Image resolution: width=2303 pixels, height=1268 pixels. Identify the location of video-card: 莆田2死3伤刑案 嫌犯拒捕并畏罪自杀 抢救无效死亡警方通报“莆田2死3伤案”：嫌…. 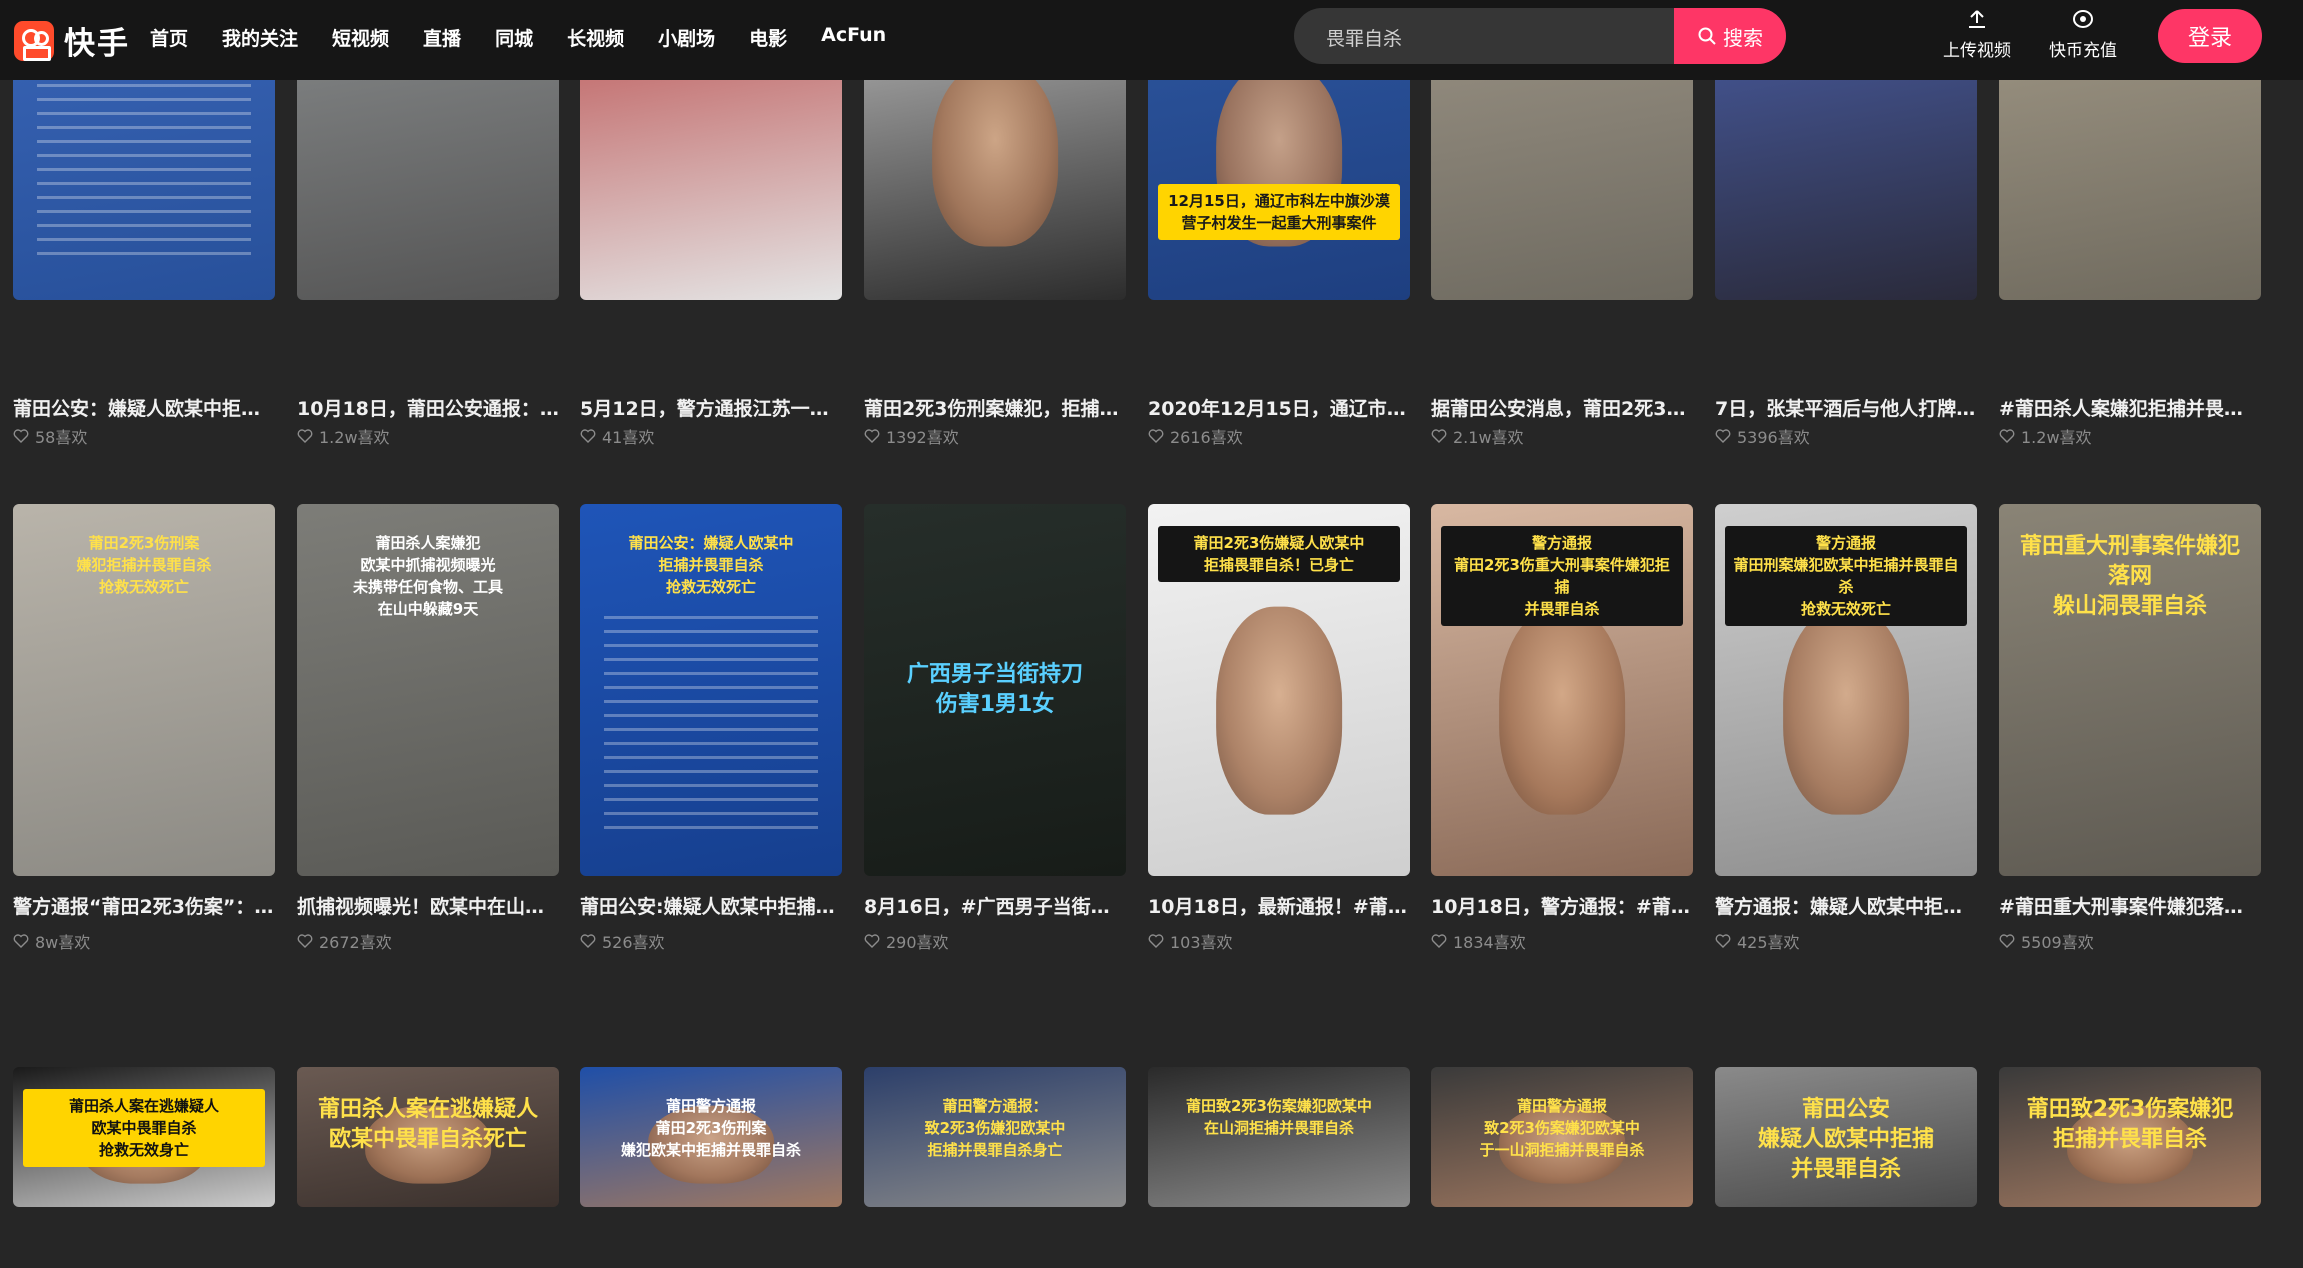
(144, 728).